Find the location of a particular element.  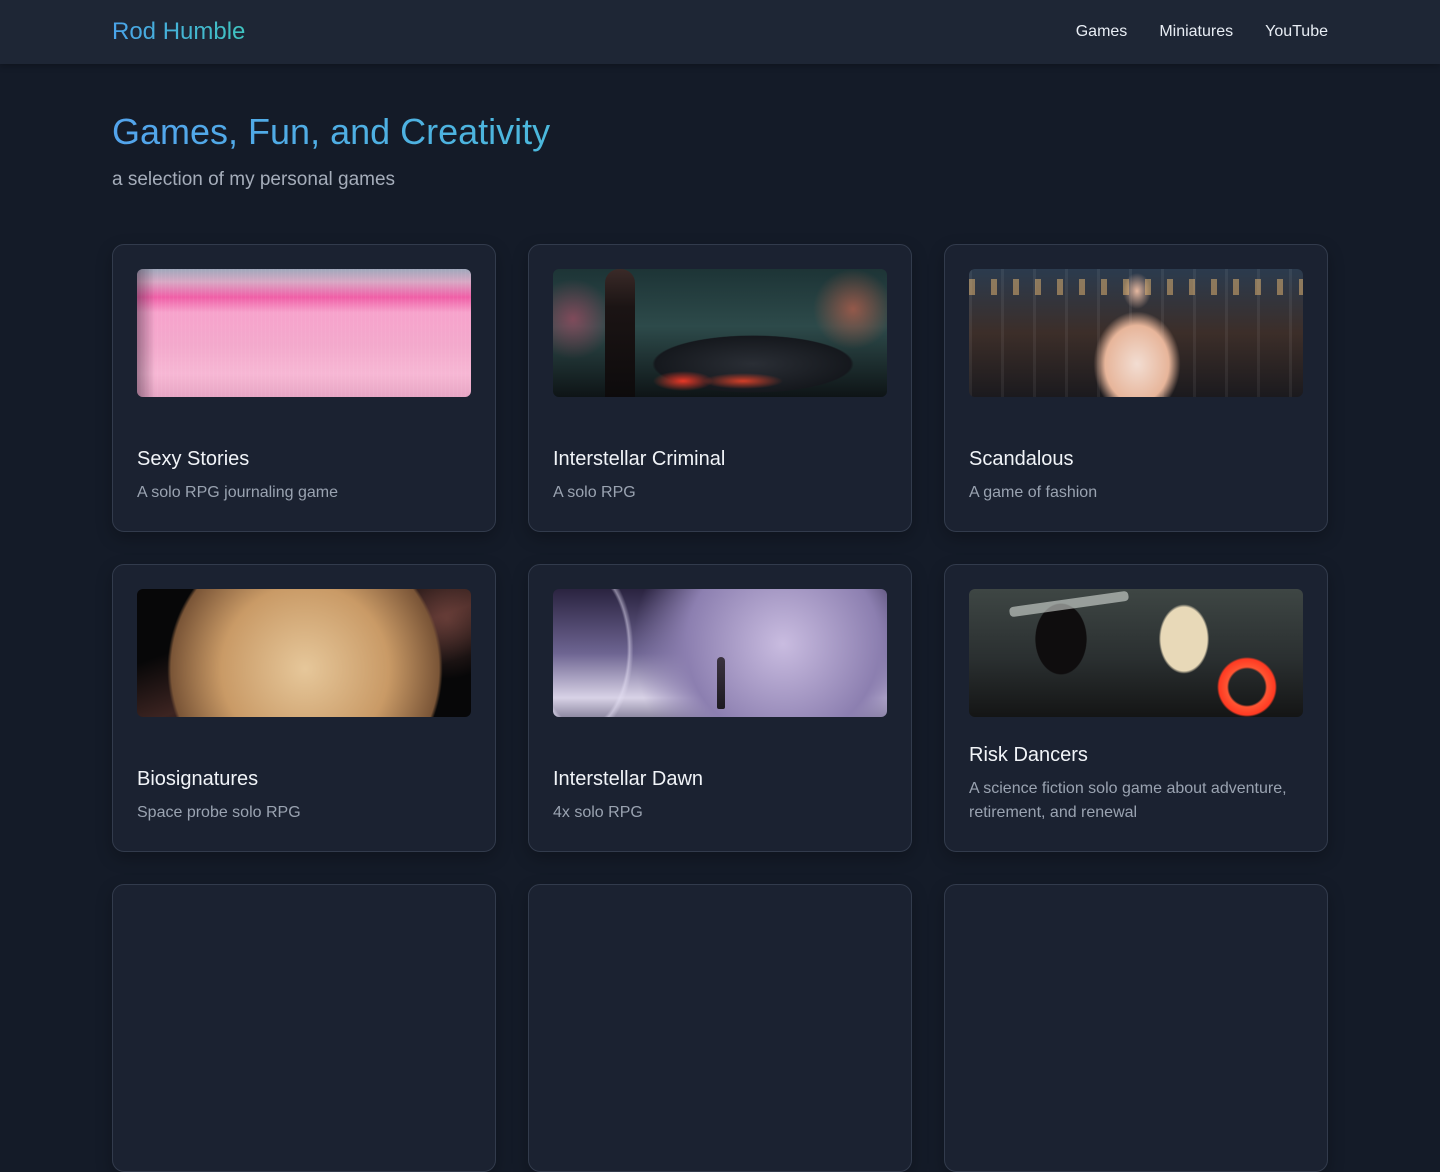

game-card-body: Interstellar Dawn 4x solo RPG is located at coordinates (720, 796).